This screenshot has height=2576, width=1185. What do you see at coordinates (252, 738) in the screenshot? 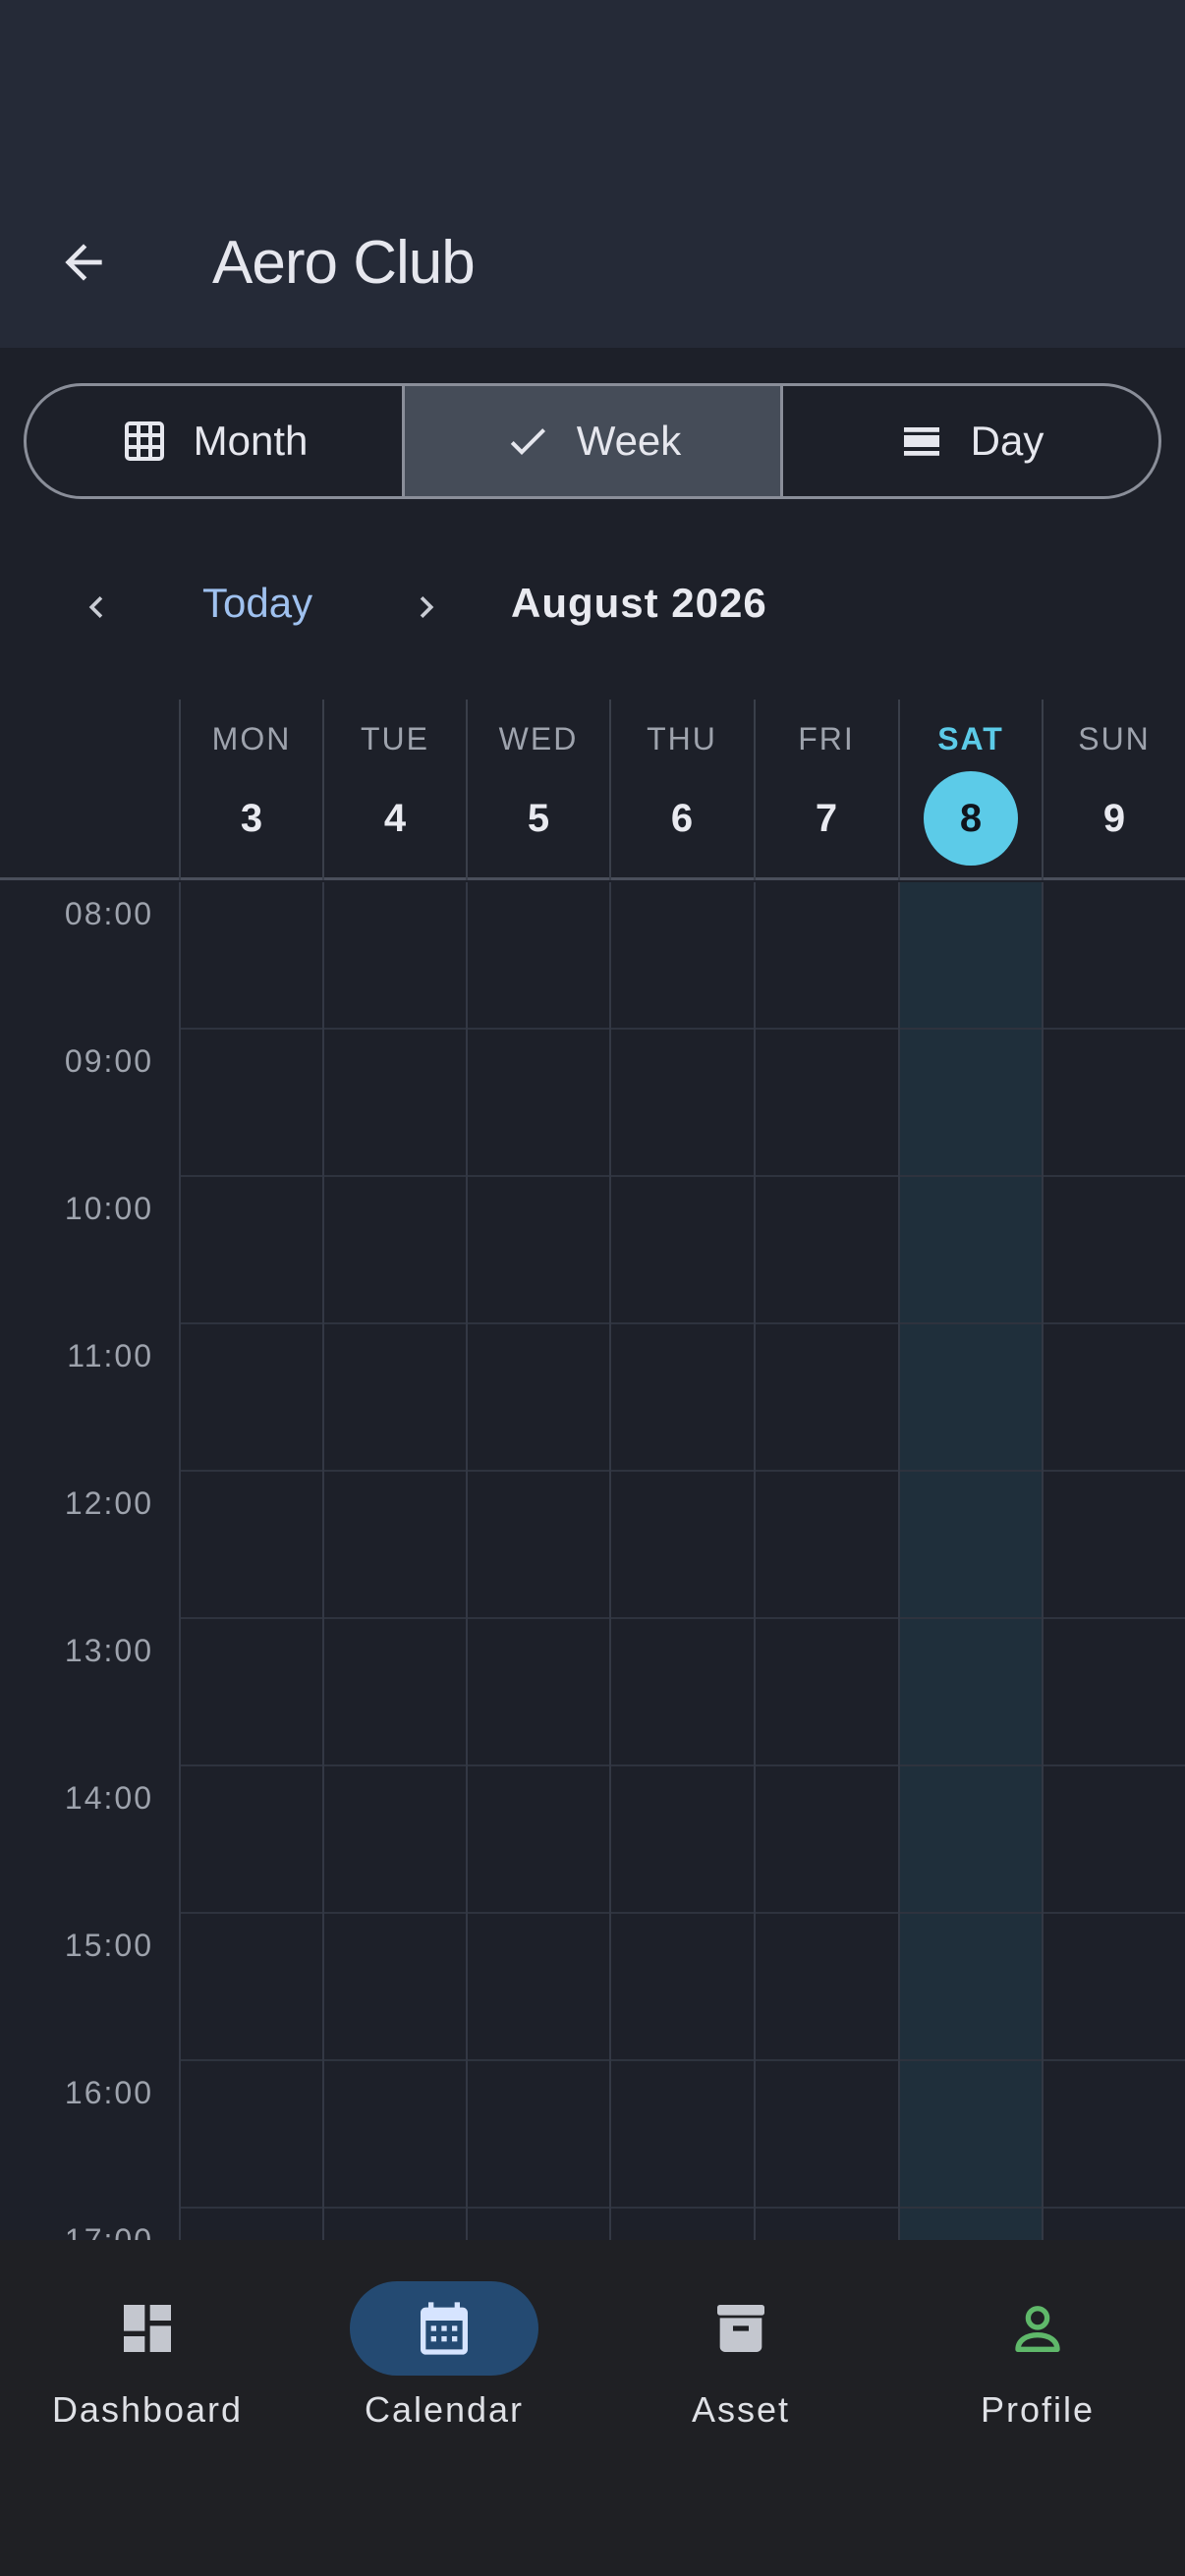
I see `day-of-week: MON` at bounding box center [252, 738].